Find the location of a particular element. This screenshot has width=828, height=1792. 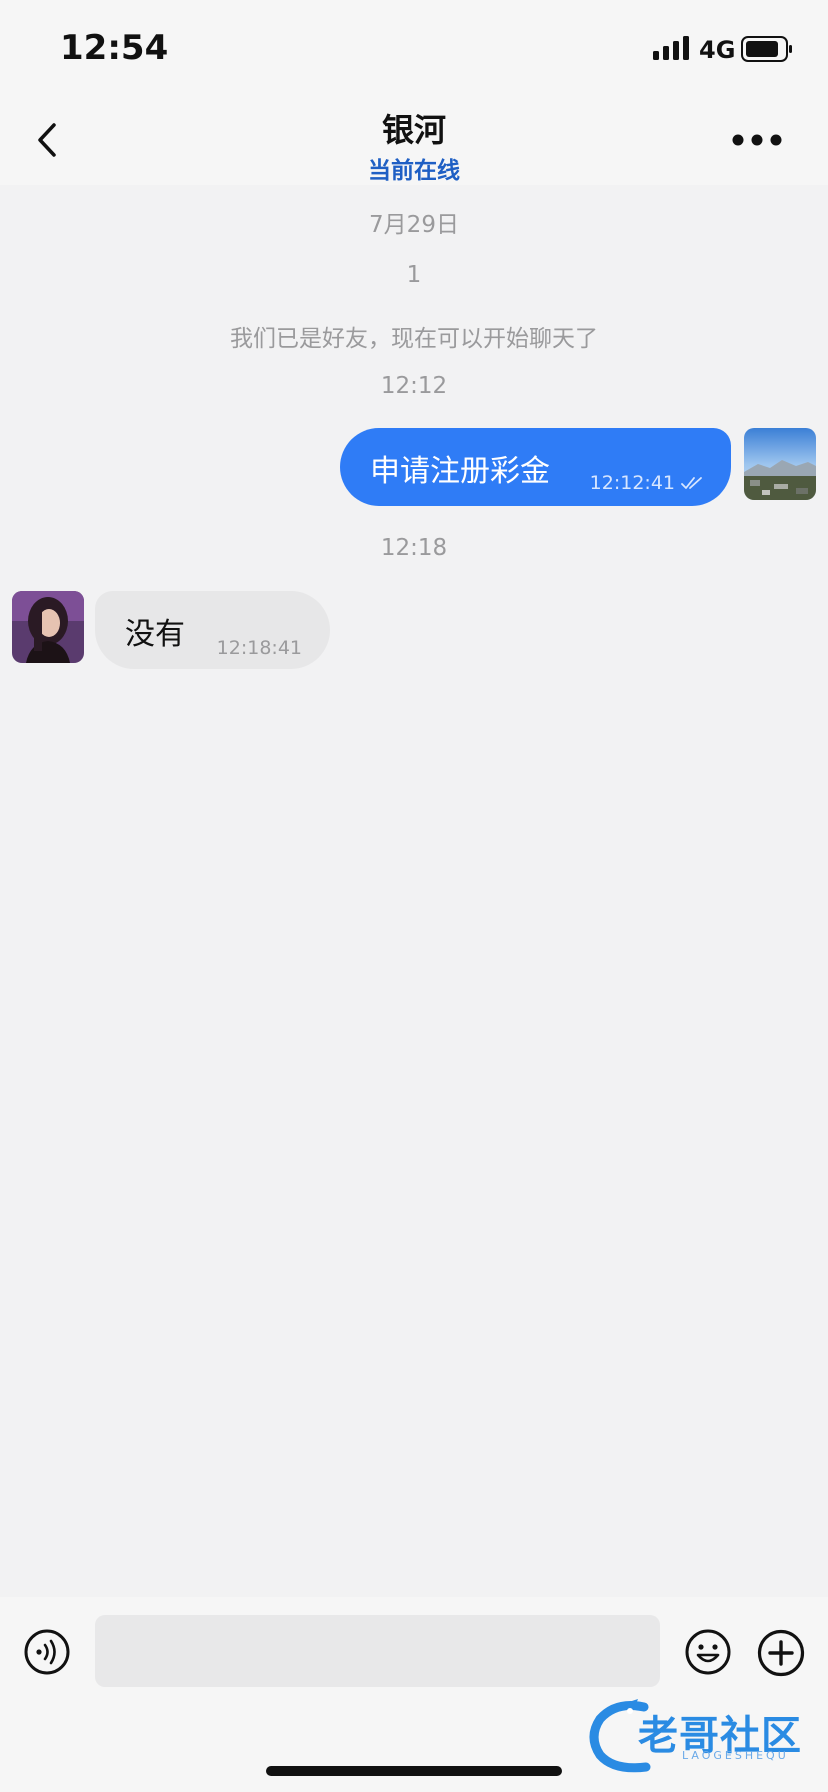

watermark-subtext: LAOGESHEQU is located at coordinates (735, 1755).